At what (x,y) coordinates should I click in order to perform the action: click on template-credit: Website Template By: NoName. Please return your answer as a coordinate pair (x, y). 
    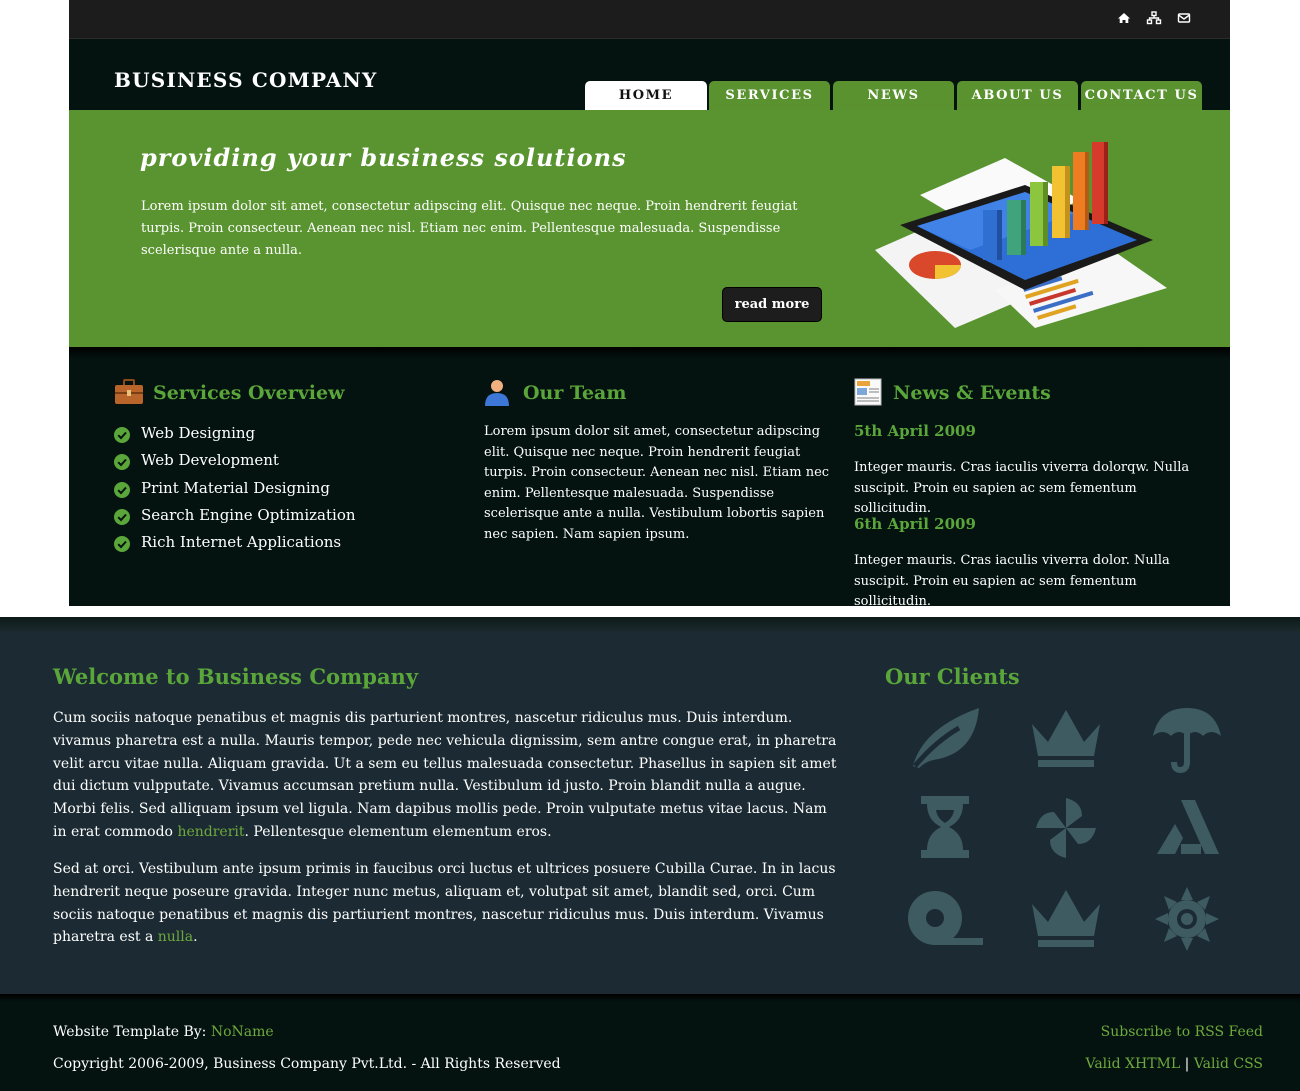
    Looking at the image, I should click on (163, 1032).